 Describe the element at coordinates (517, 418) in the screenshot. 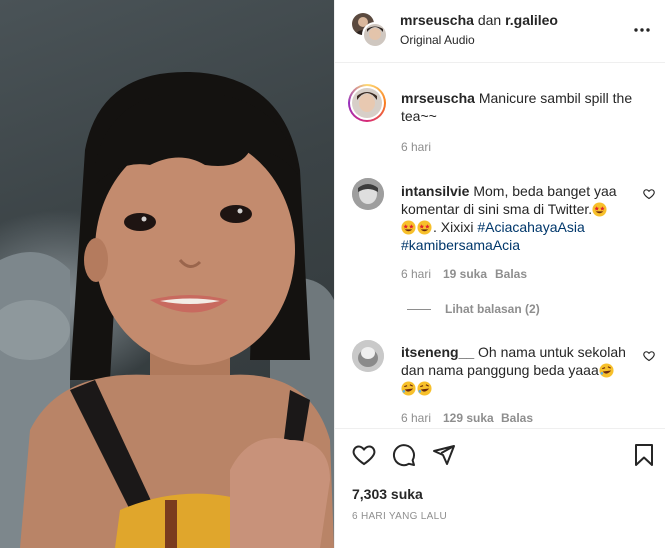

I see `comment-2-reply: Balas` at that location.